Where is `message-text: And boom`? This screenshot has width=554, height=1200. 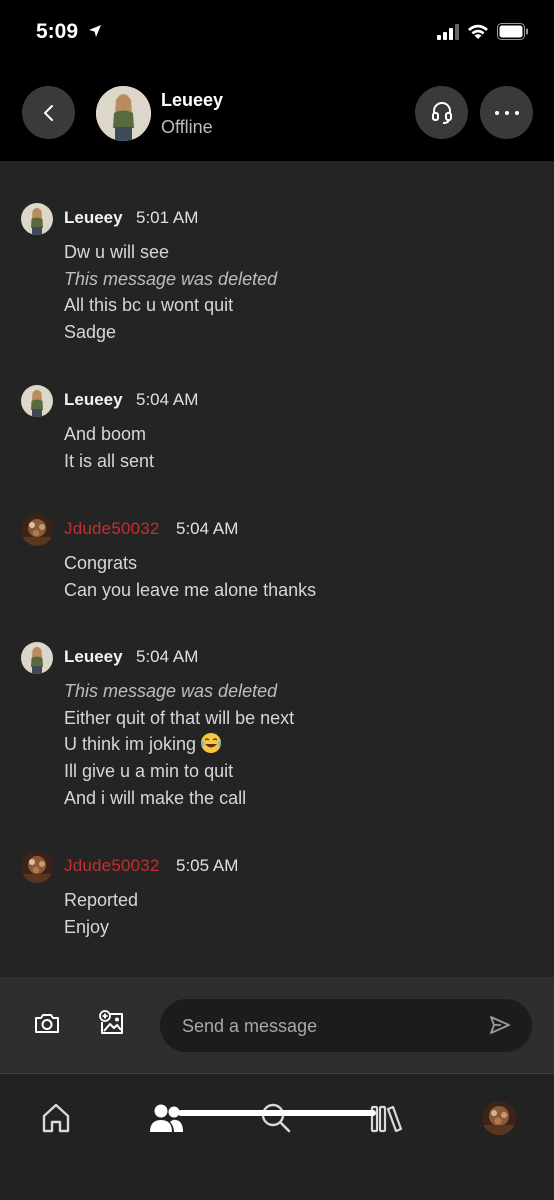 message-text: And boom is located at coordinates (109, 434).